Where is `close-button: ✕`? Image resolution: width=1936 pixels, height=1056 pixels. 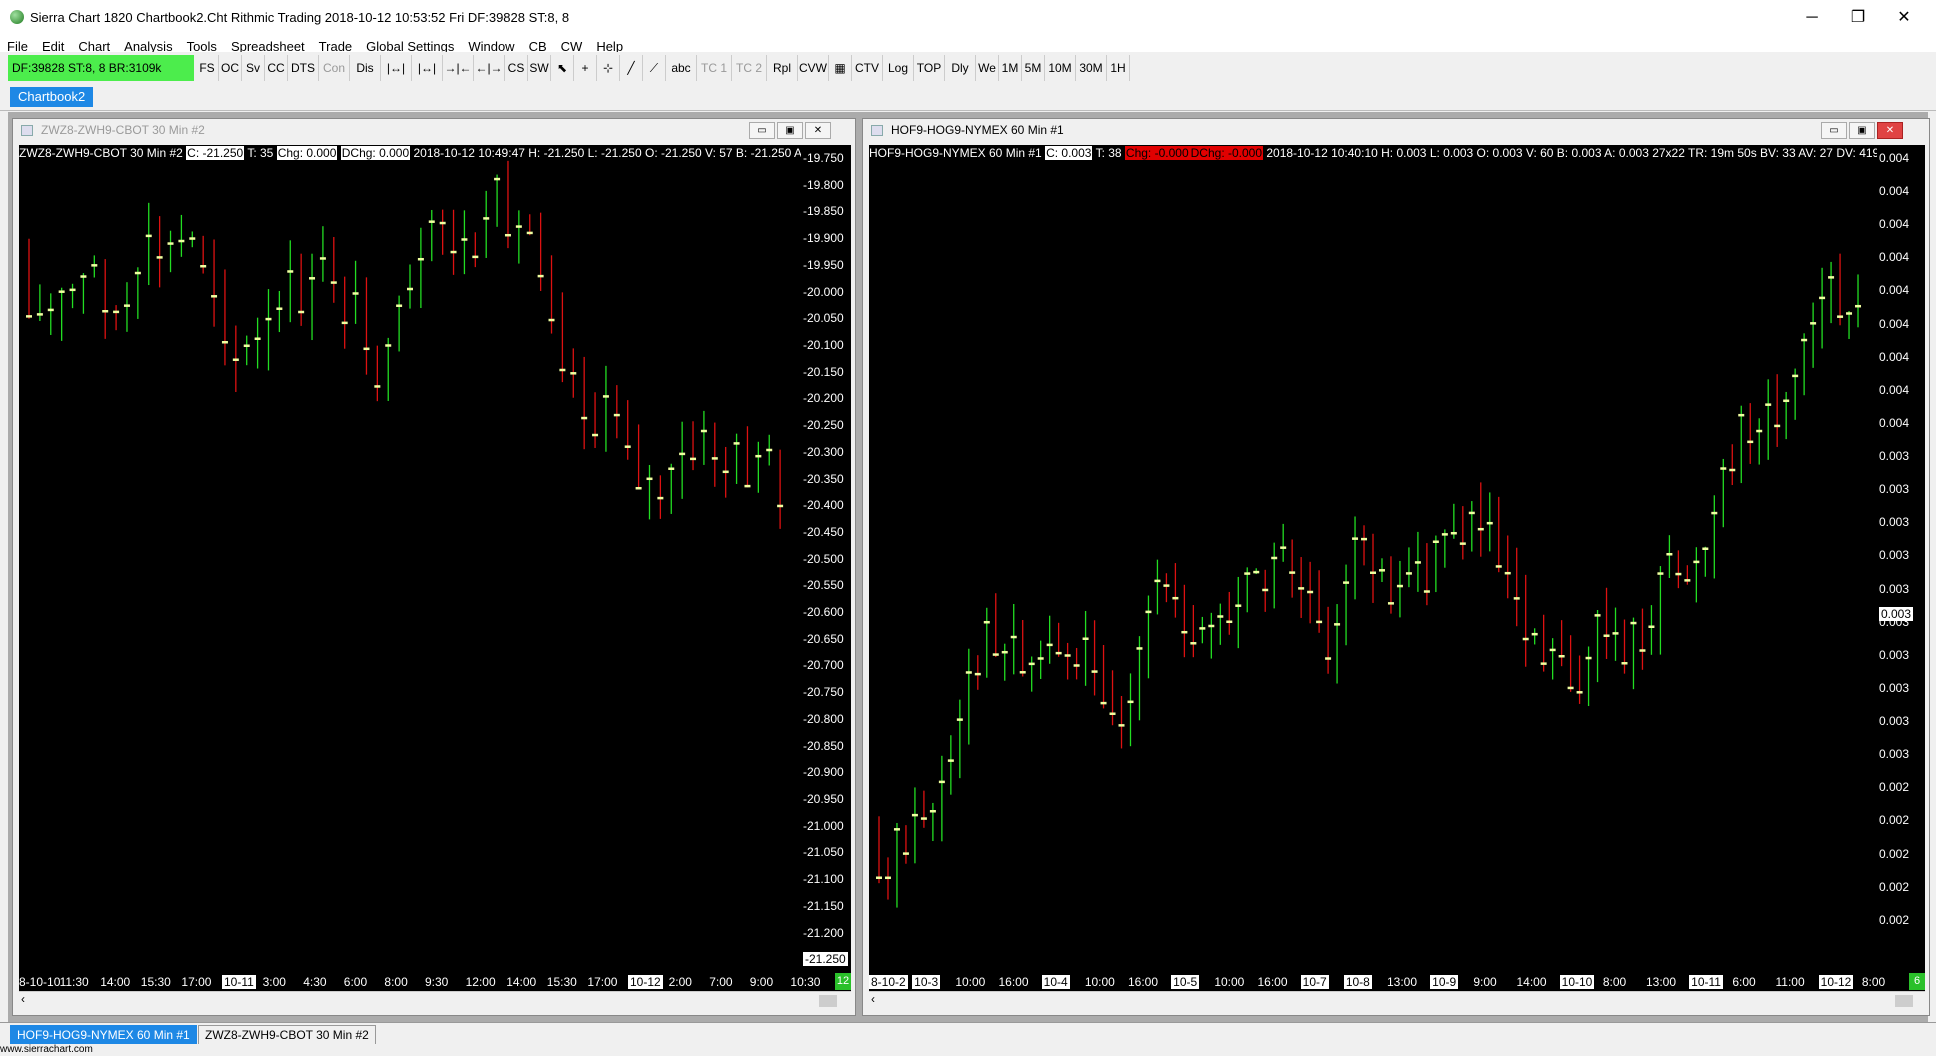
close-button: ✕ is located at coordinates (1904, 18).